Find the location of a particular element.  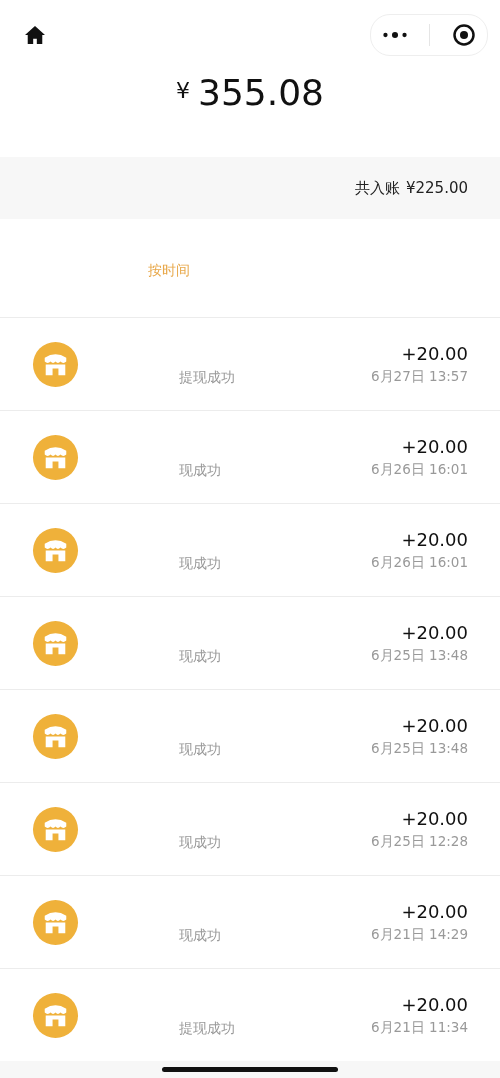

currency-sign: ¥ is located at coordinates (183, 90).